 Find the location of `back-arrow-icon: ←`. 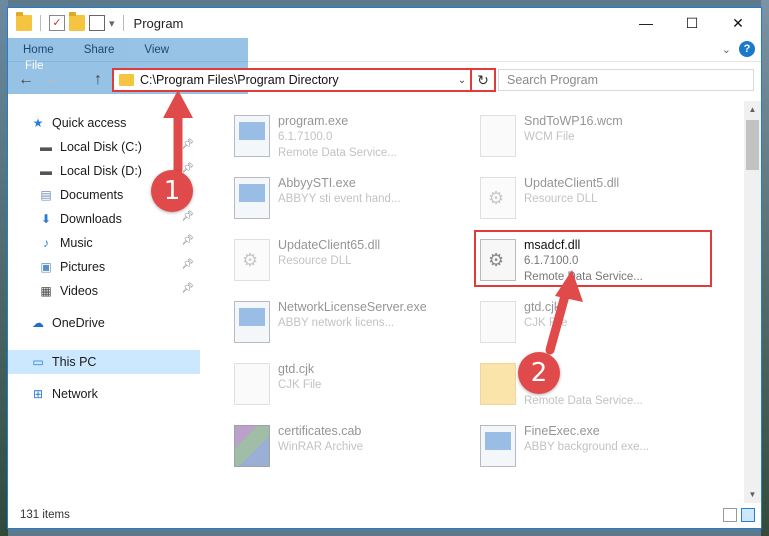

back-arrow-icon: ← is located at coordinates (26, 80).